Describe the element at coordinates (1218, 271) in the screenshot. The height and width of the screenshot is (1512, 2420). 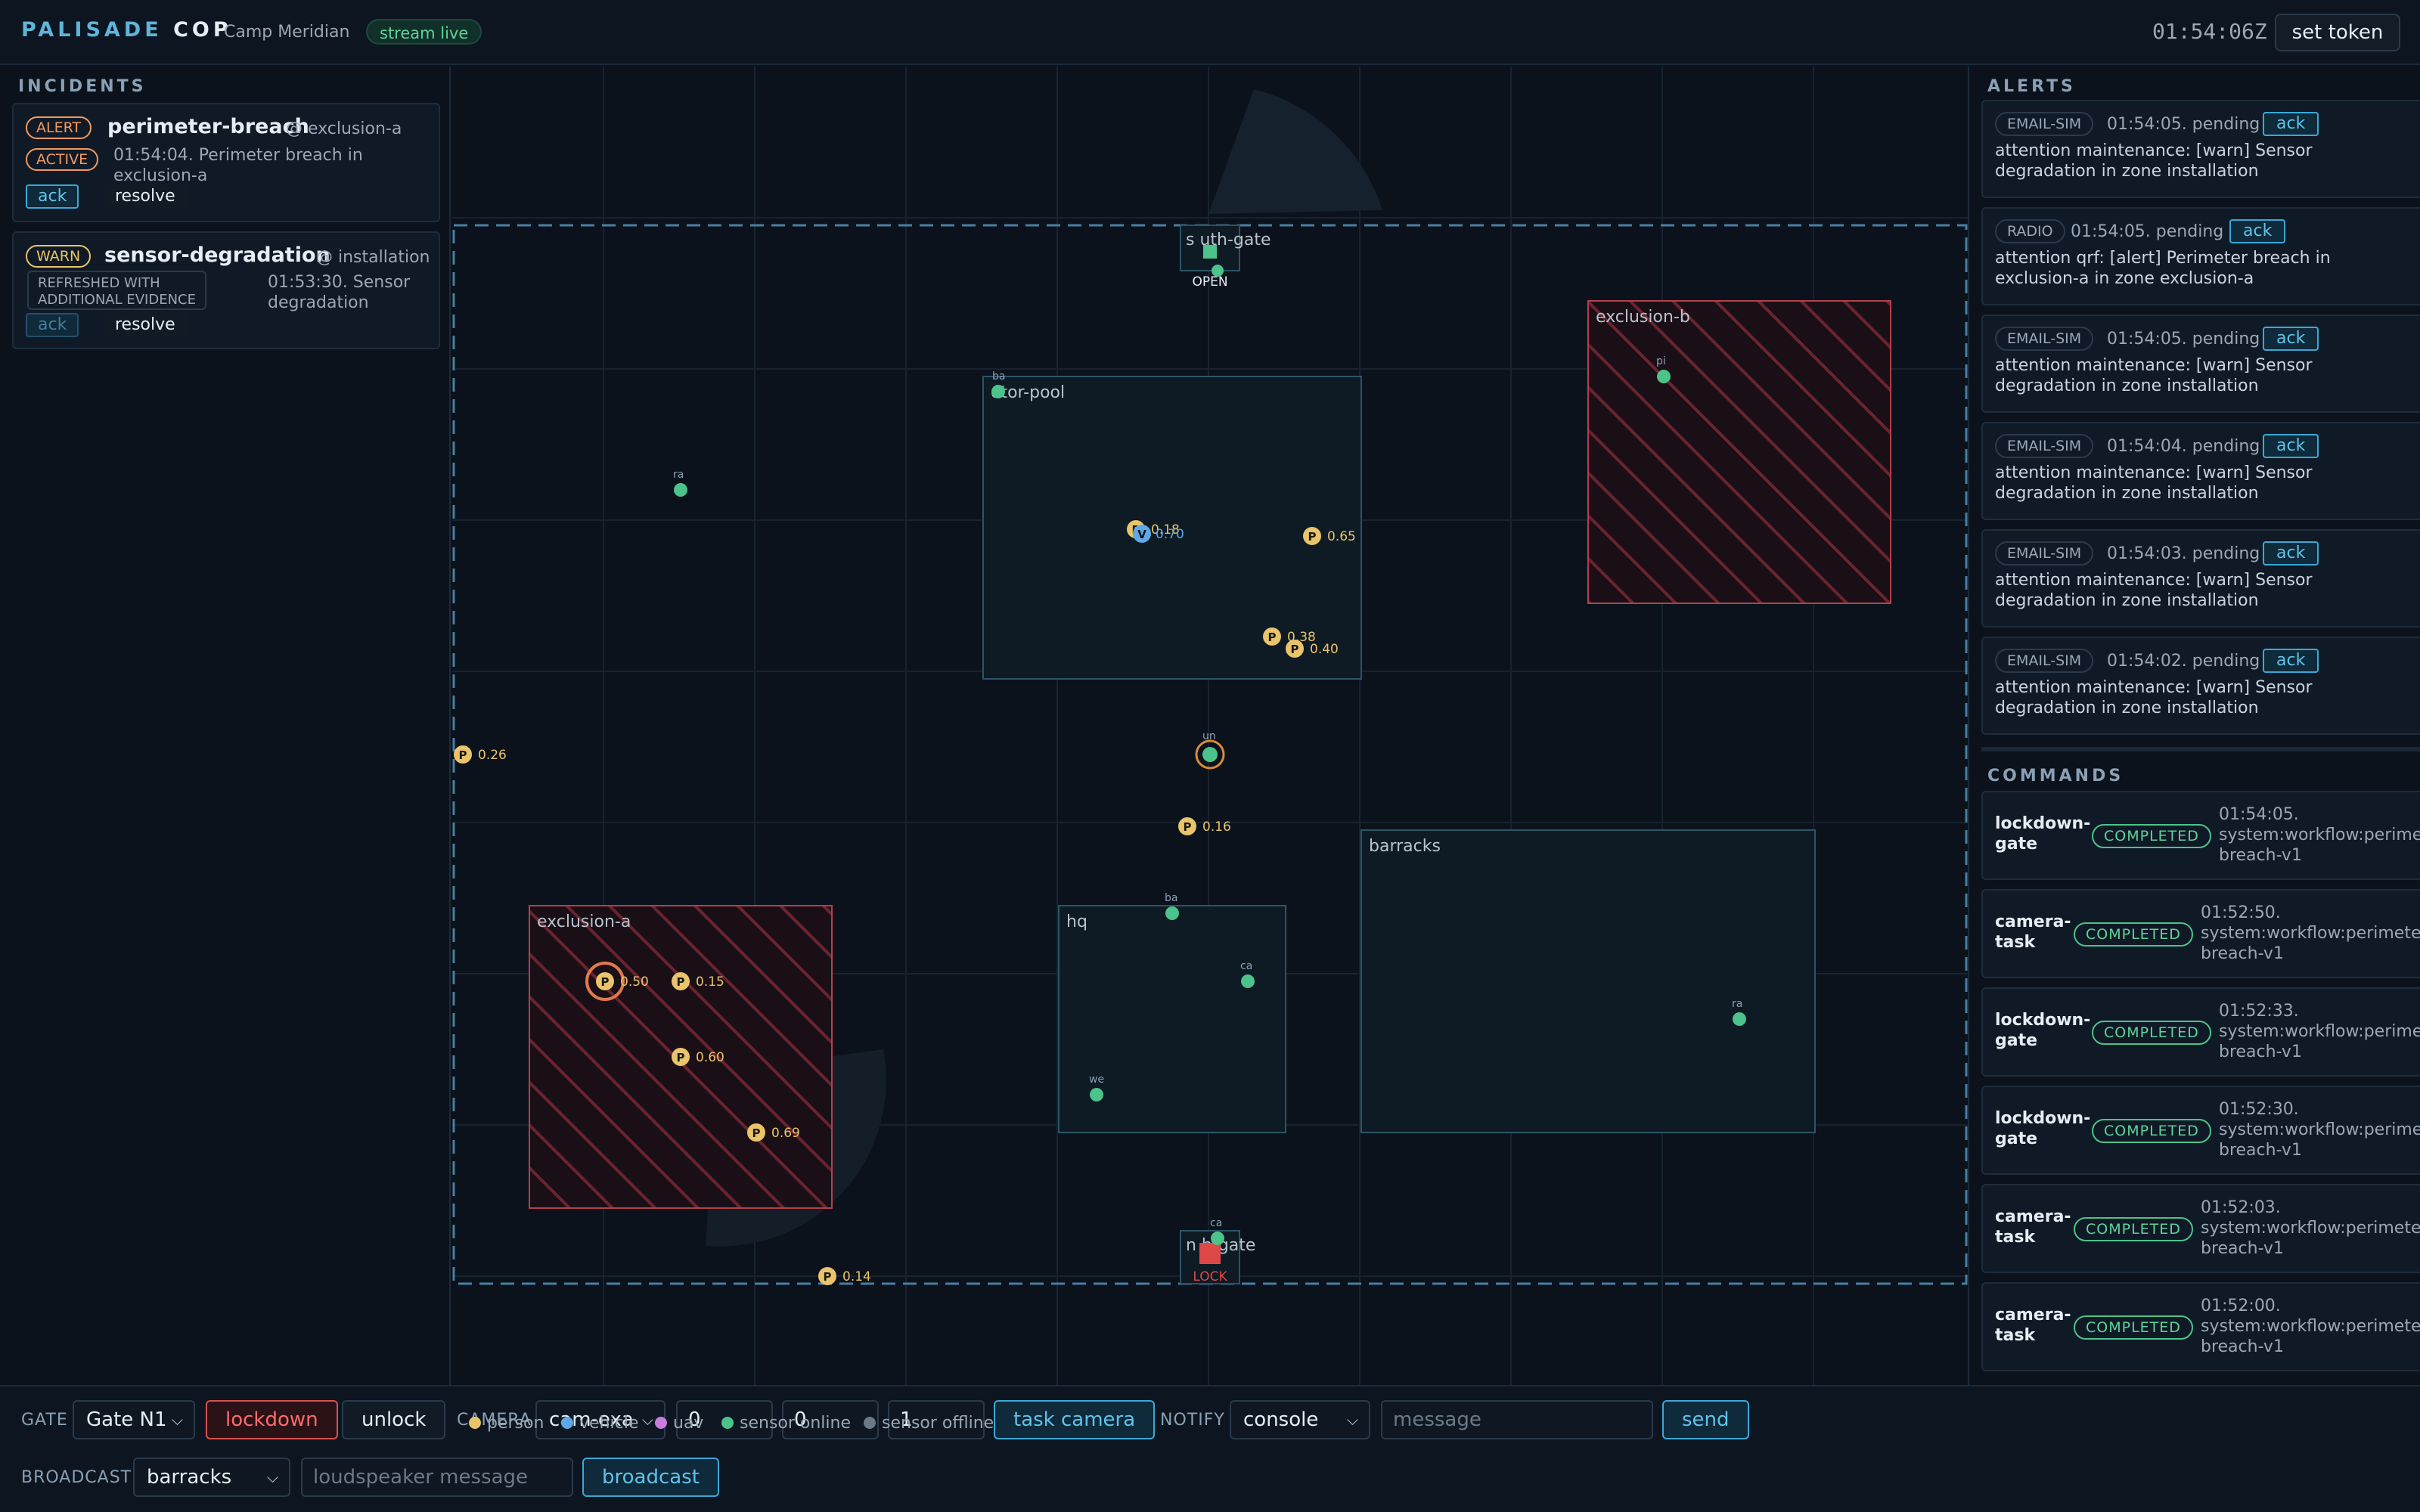
I see `sensor-marker` at that location.